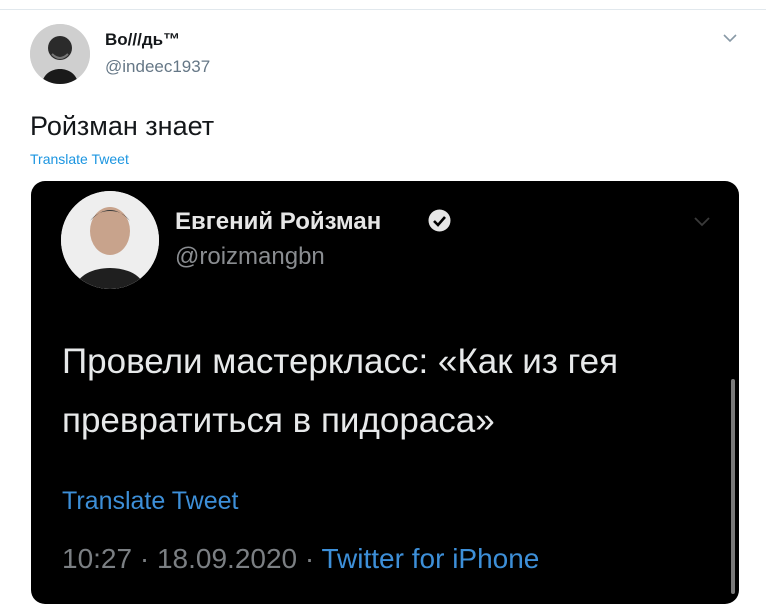 The width and height of the screenshot is (766, 615). What do you see at coordinates (430, 558) in the screenshot?
I see `tweet-source: Twitter for iPhone` at bounding box center [430, 558].